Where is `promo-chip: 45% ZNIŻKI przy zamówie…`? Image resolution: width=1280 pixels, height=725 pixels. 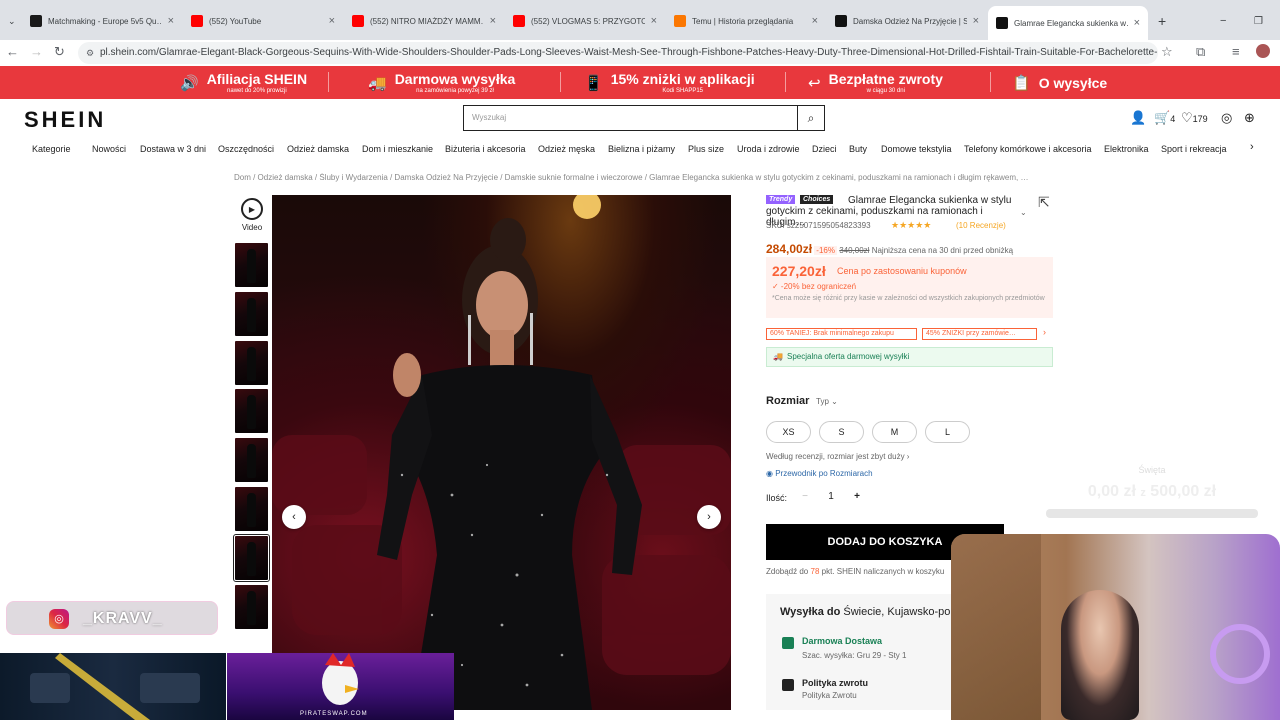 promo-chip: 45% ZNIŻKI przy zamówie… is located at coordinates (979, 334).